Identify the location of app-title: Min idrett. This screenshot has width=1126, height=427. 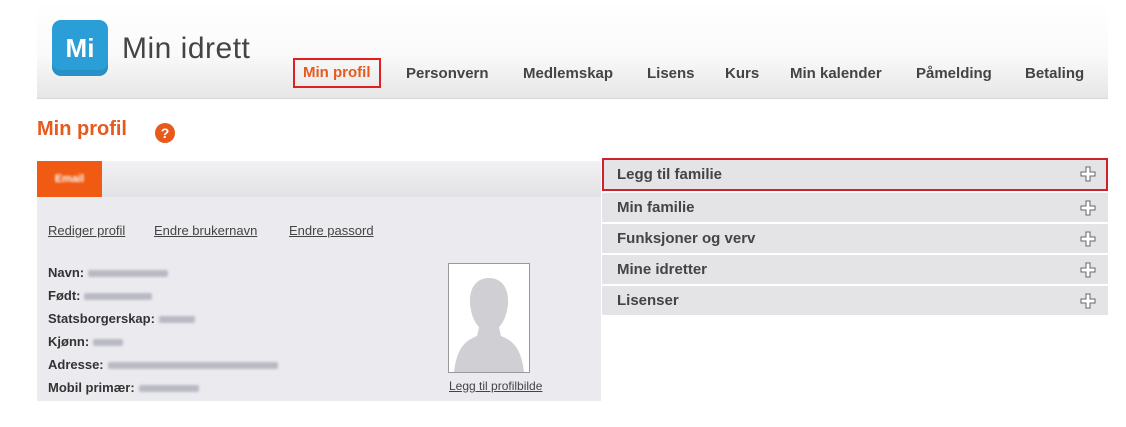
(186, 49).